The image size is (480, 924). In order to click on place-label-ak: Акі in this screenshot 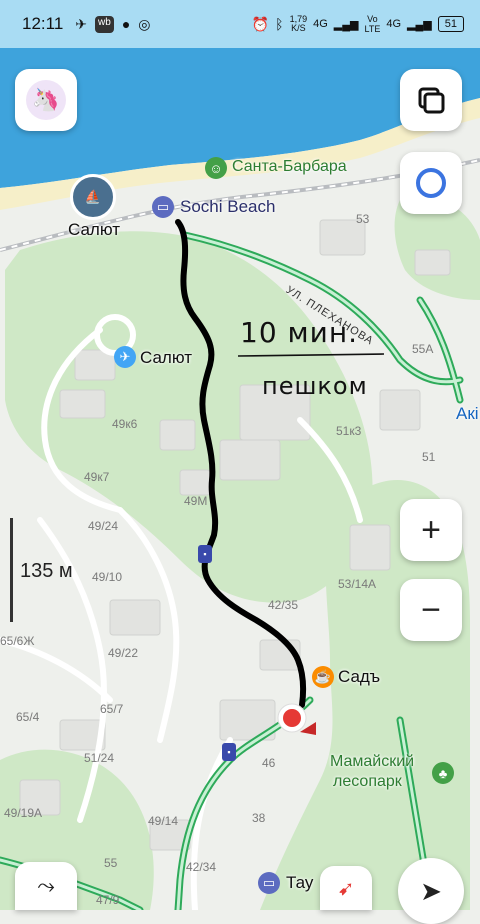, I will do `click(467, 414)`.